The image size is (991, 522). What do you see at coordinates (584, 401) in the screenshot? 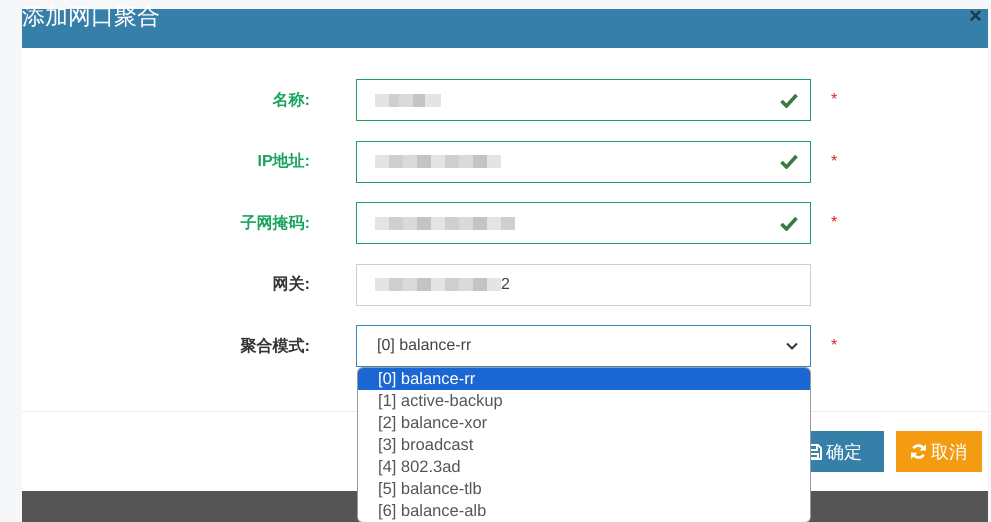
I see `dropdown-option: [1] active-backup` at bounding box center [584, 401].